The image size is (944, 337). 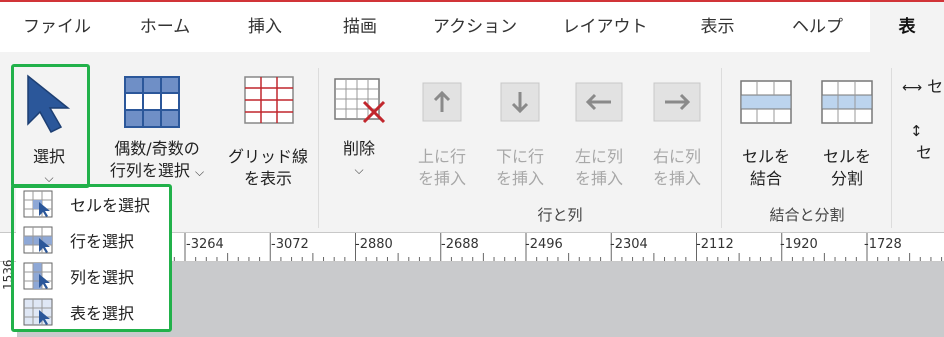 I want to click on select-row-icon, so click(x=38, y=240).